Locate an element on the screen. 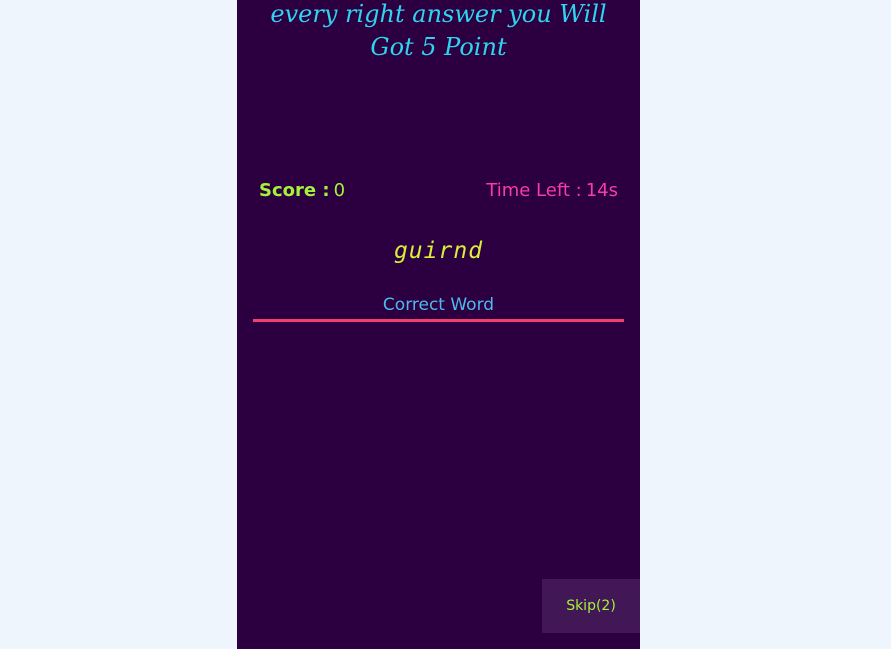 The height and width of the screenshot is (649, 891). score-label: Score : is located at coordinates (294, 190).